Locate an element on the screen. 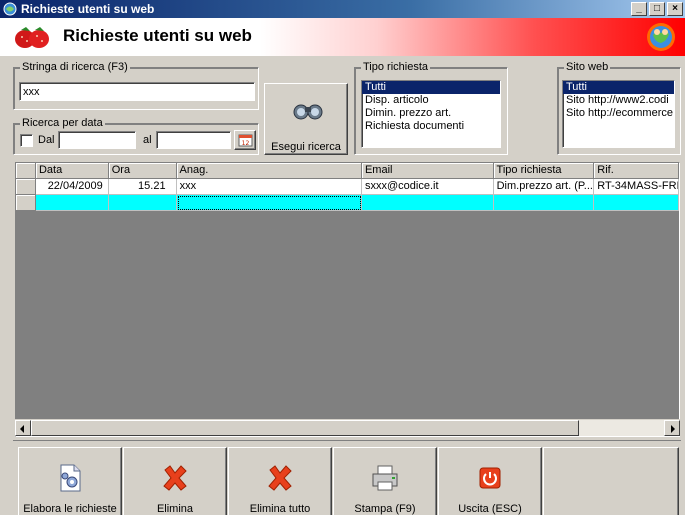 The width and height of the screenshot is (685, 515). column-header-data: Data is located at coordinates (72, 171).